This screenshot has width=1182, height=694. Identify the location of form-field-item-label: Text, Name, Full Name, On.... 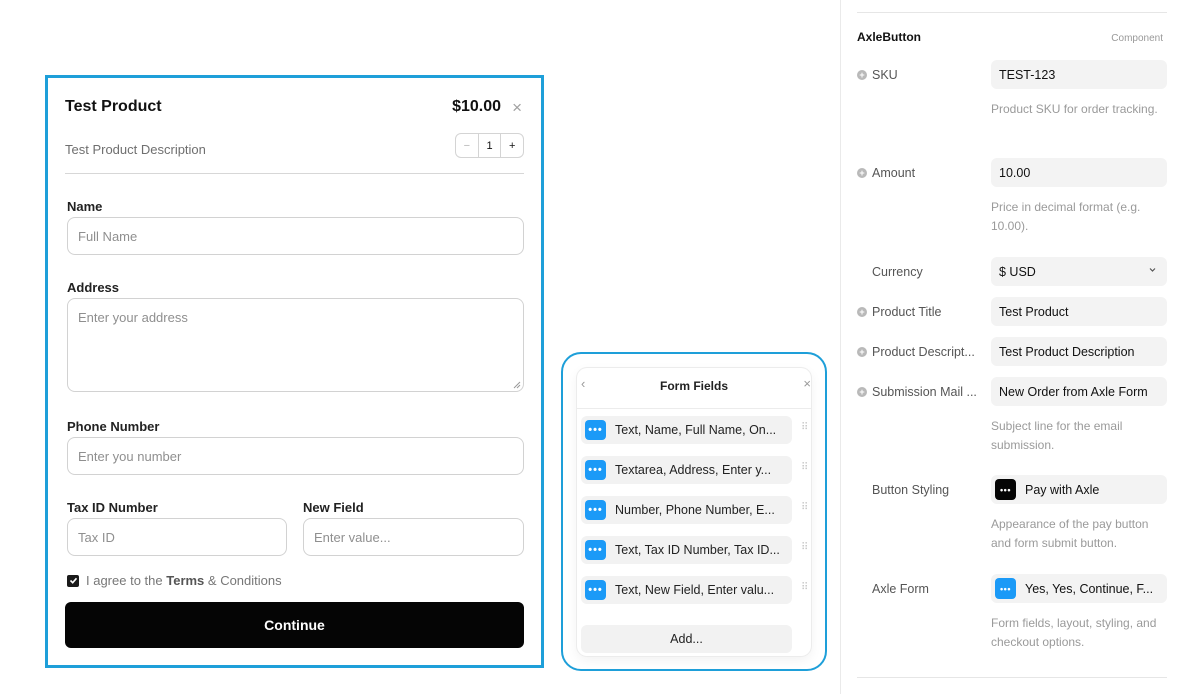
(696, 430).